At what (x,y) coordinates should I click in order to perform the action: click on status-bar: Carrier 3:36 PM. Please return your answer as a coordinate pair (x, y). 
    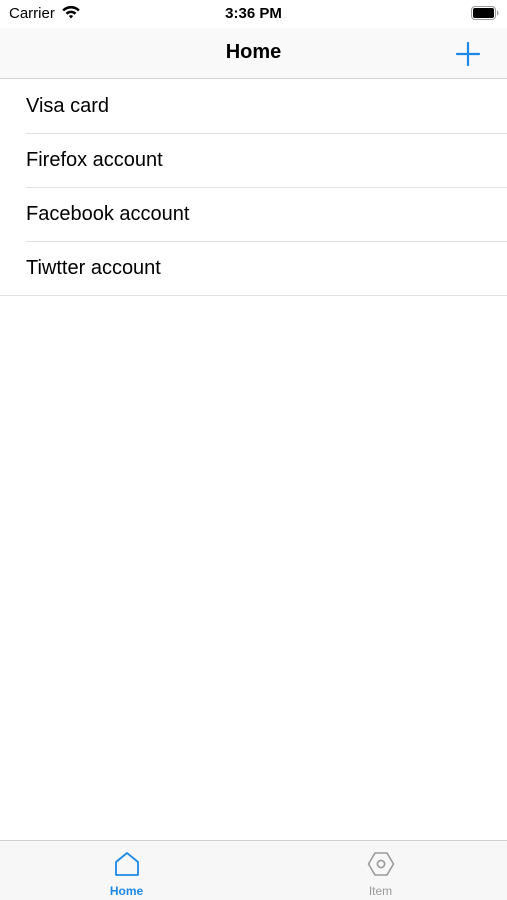
    Looking at the image, I should click on (253, 14).